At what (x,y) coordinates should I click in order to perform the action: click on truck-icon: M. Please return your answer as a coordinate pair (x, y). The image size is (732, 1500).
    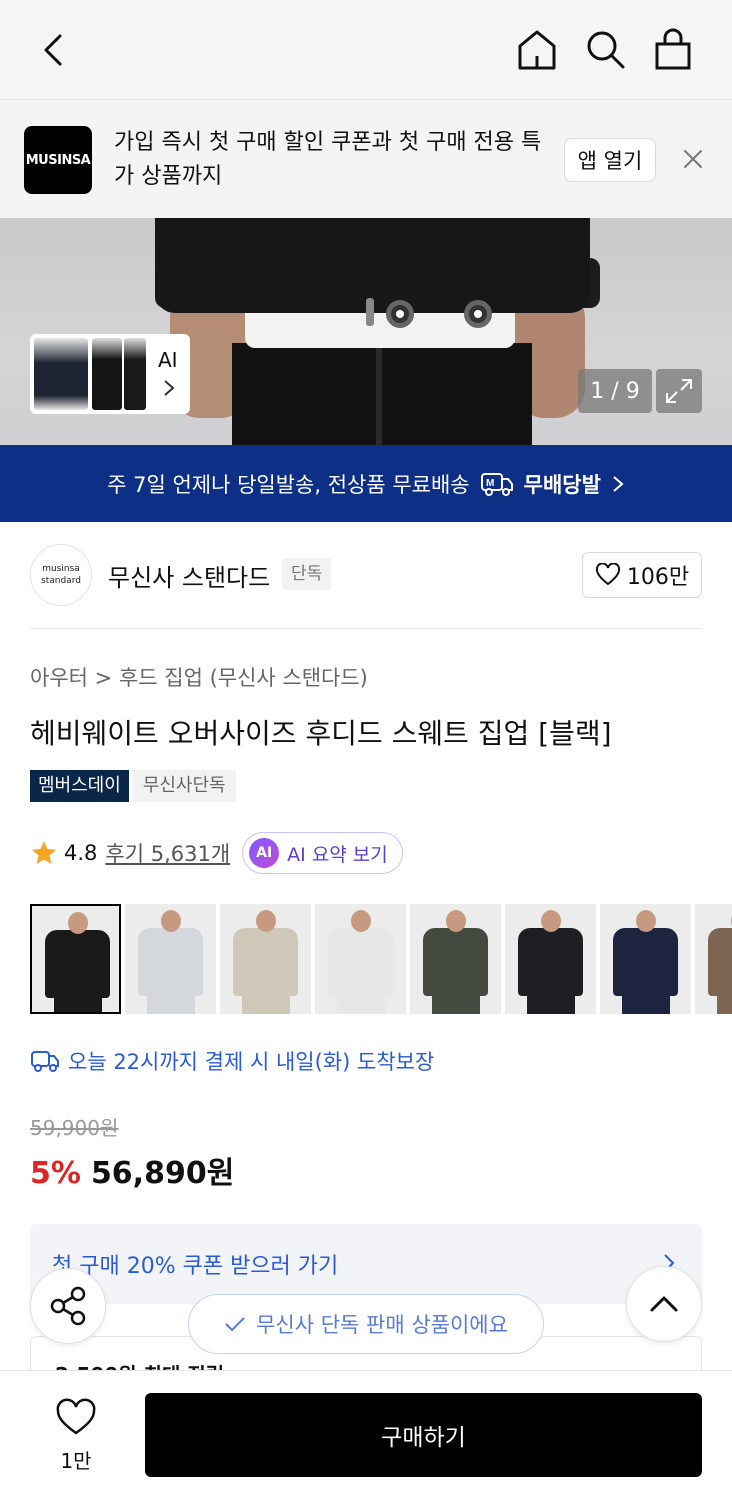
    Looking at the image, I should click on (496, 484).